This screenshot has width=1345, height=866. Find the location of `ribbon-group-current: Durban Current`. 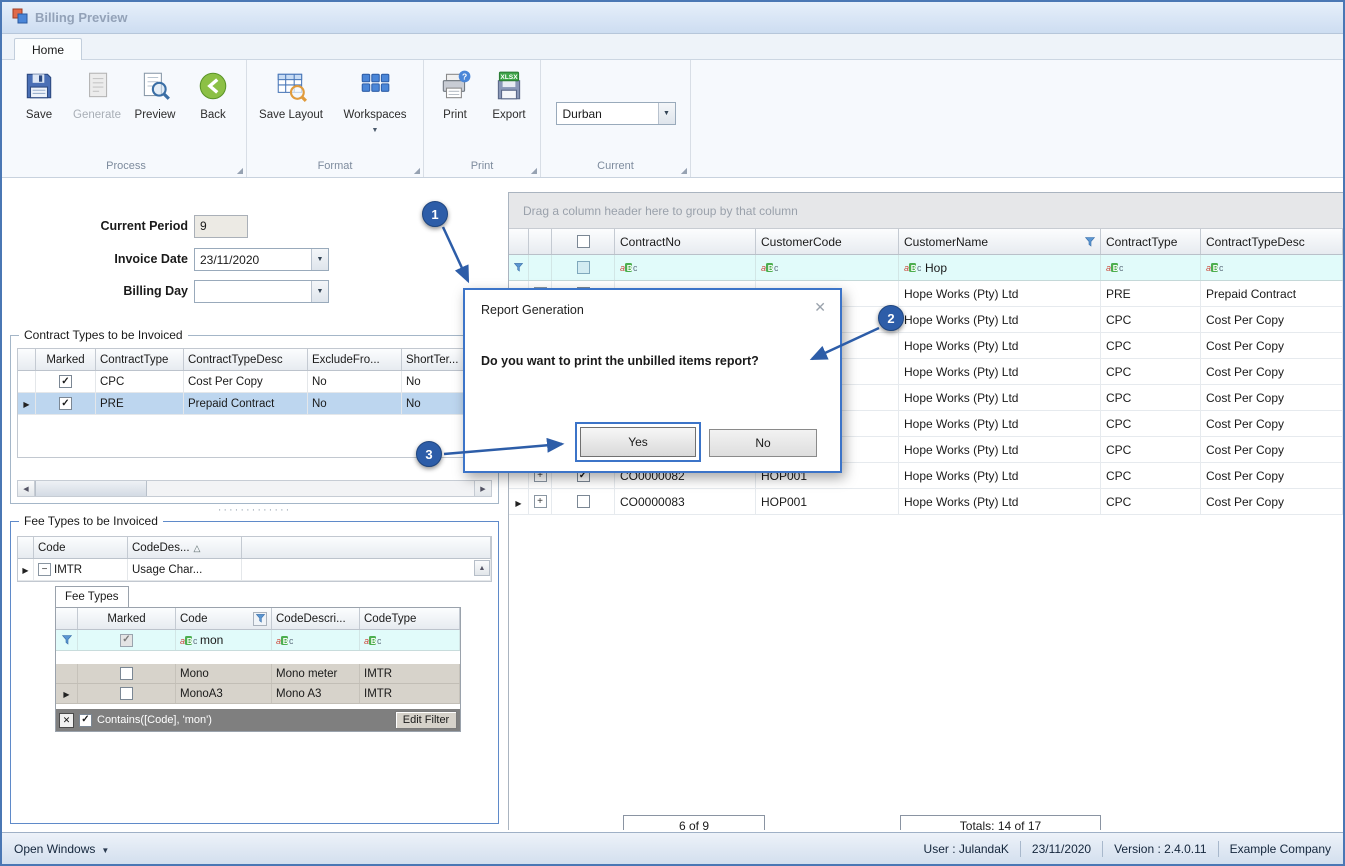

ribbon-group-current: Durban Current is located at coordinates (616, 118).